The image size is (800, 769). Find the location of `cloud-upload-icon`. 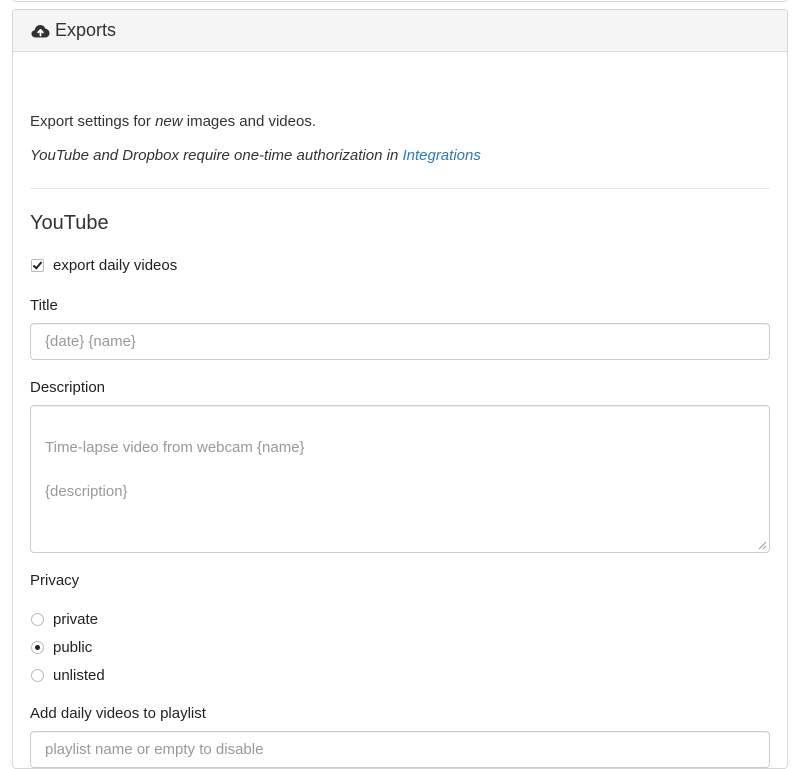

cloud-upload-icon is located at coordinates (40, 31).